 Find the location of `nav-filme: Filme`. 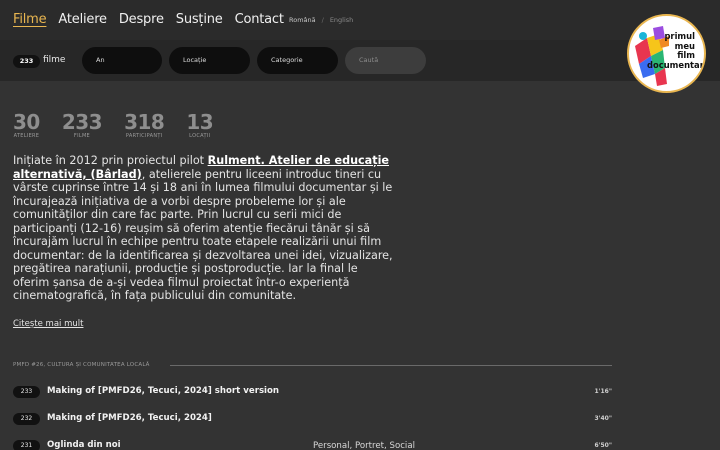

nav-filme: Filme is located at coordinates (30, 19).